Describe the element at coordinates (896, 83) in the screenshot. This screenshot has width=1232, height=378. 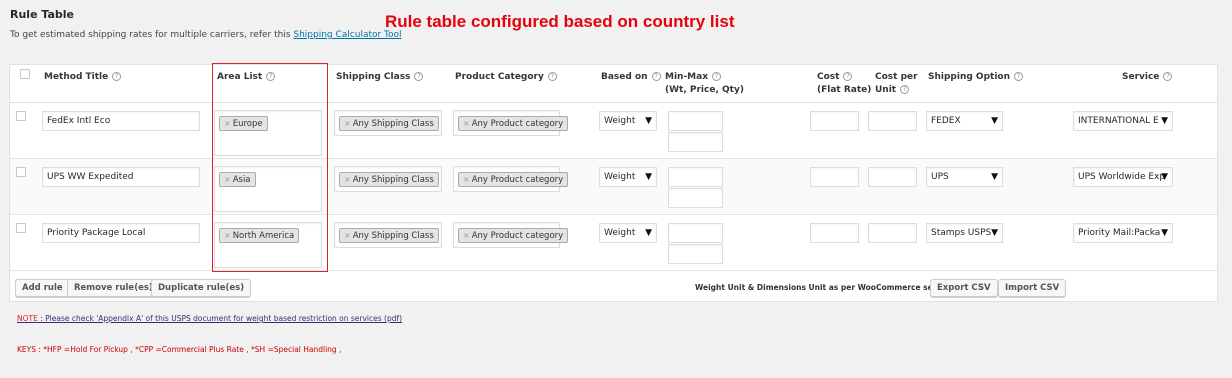
I see `header-cost-per-unit: Cost per Unit?` at that location.